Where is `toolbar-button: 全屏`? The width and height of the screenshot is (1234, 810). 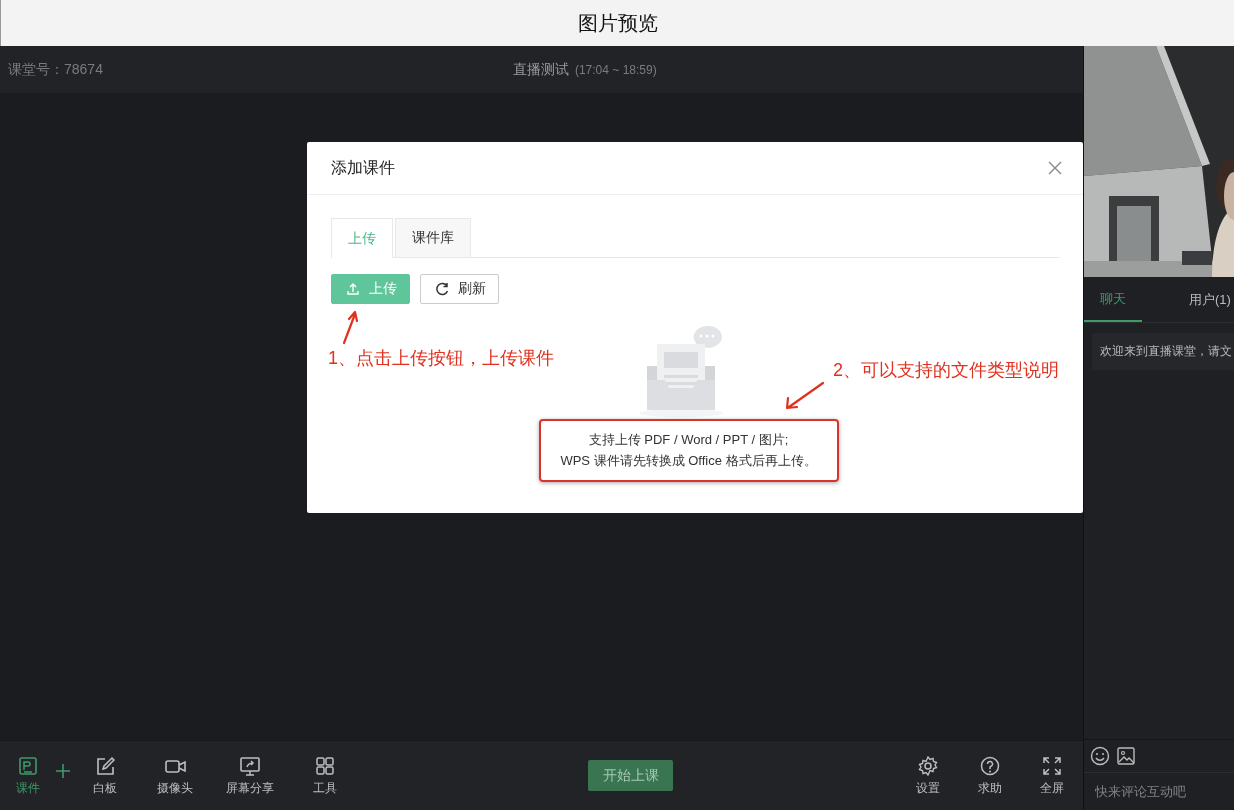 toolbar-button: 全屏 is located at coordinates (1052, 775).